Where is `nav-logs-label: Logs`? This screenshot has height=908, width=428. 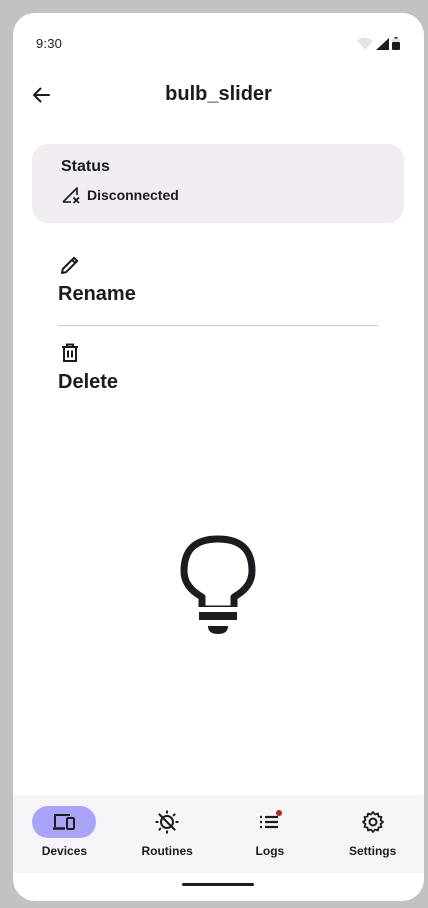
nav-logs-label: Logs is located at coordinates (270, 851).